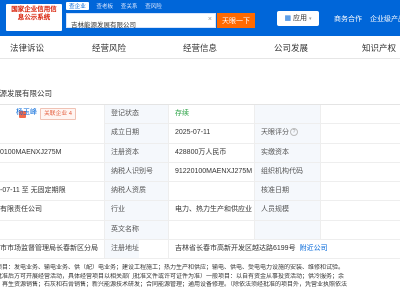 This screenshot has height=300, width=400. What do you see at coordinates (211, 152) in the screenshot?
I see `registered-capital: 428800万人民币` at bounding box center [211, 152].